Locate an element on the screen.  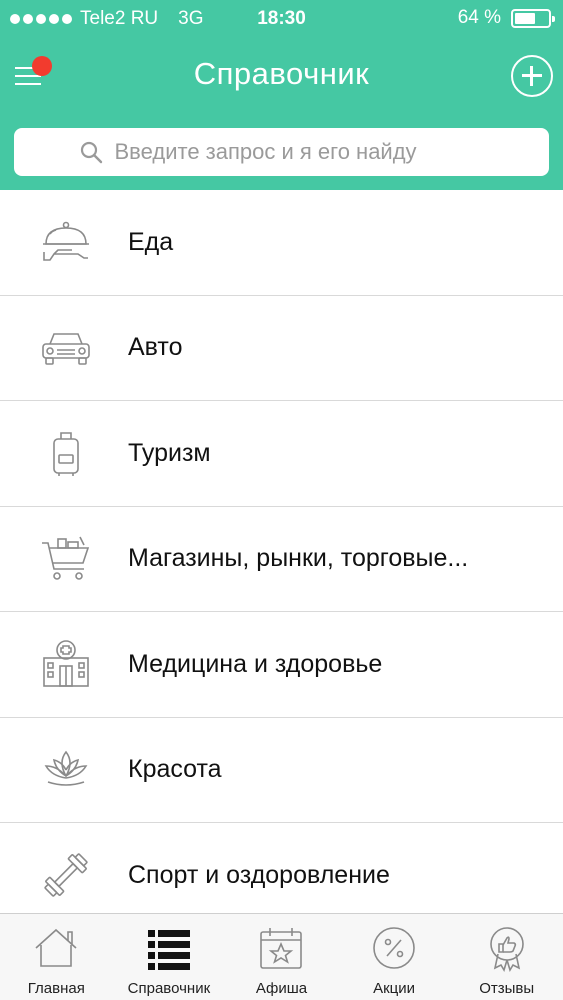
auto-icon-wrap is located at coordinates (66, 348).